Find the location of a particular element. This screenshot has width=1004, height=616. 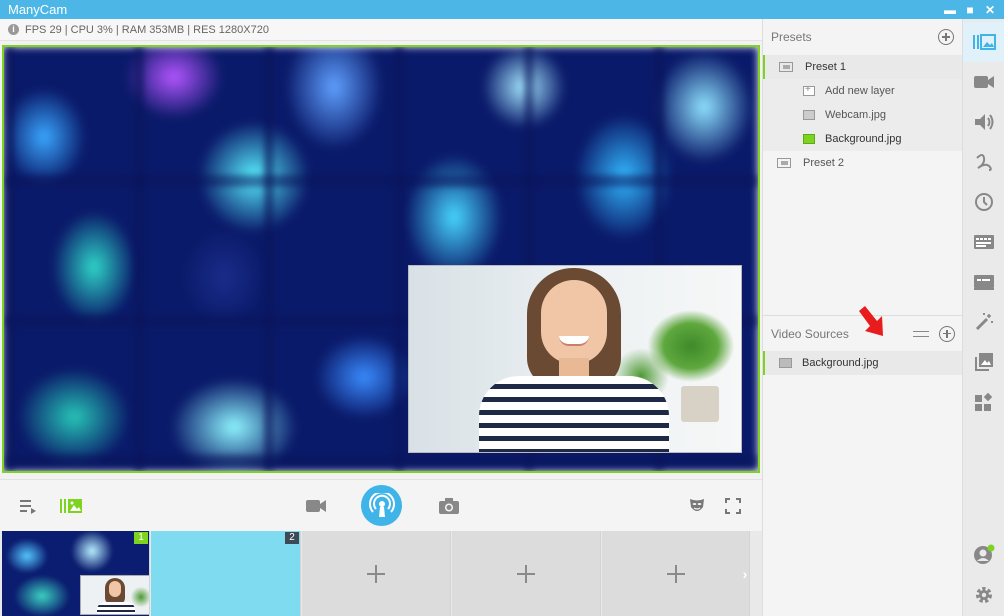

broadcast-button is located at coordinates (381, 505).